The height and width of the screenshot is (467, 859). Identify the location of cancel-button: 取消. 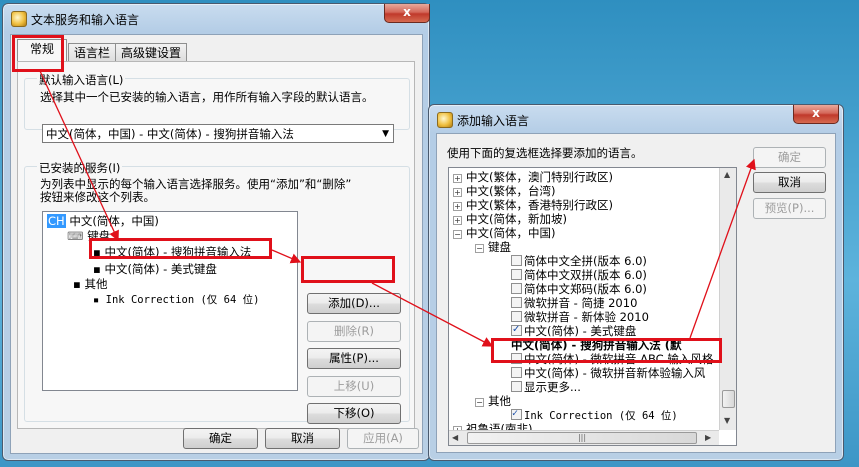
(302, 438).